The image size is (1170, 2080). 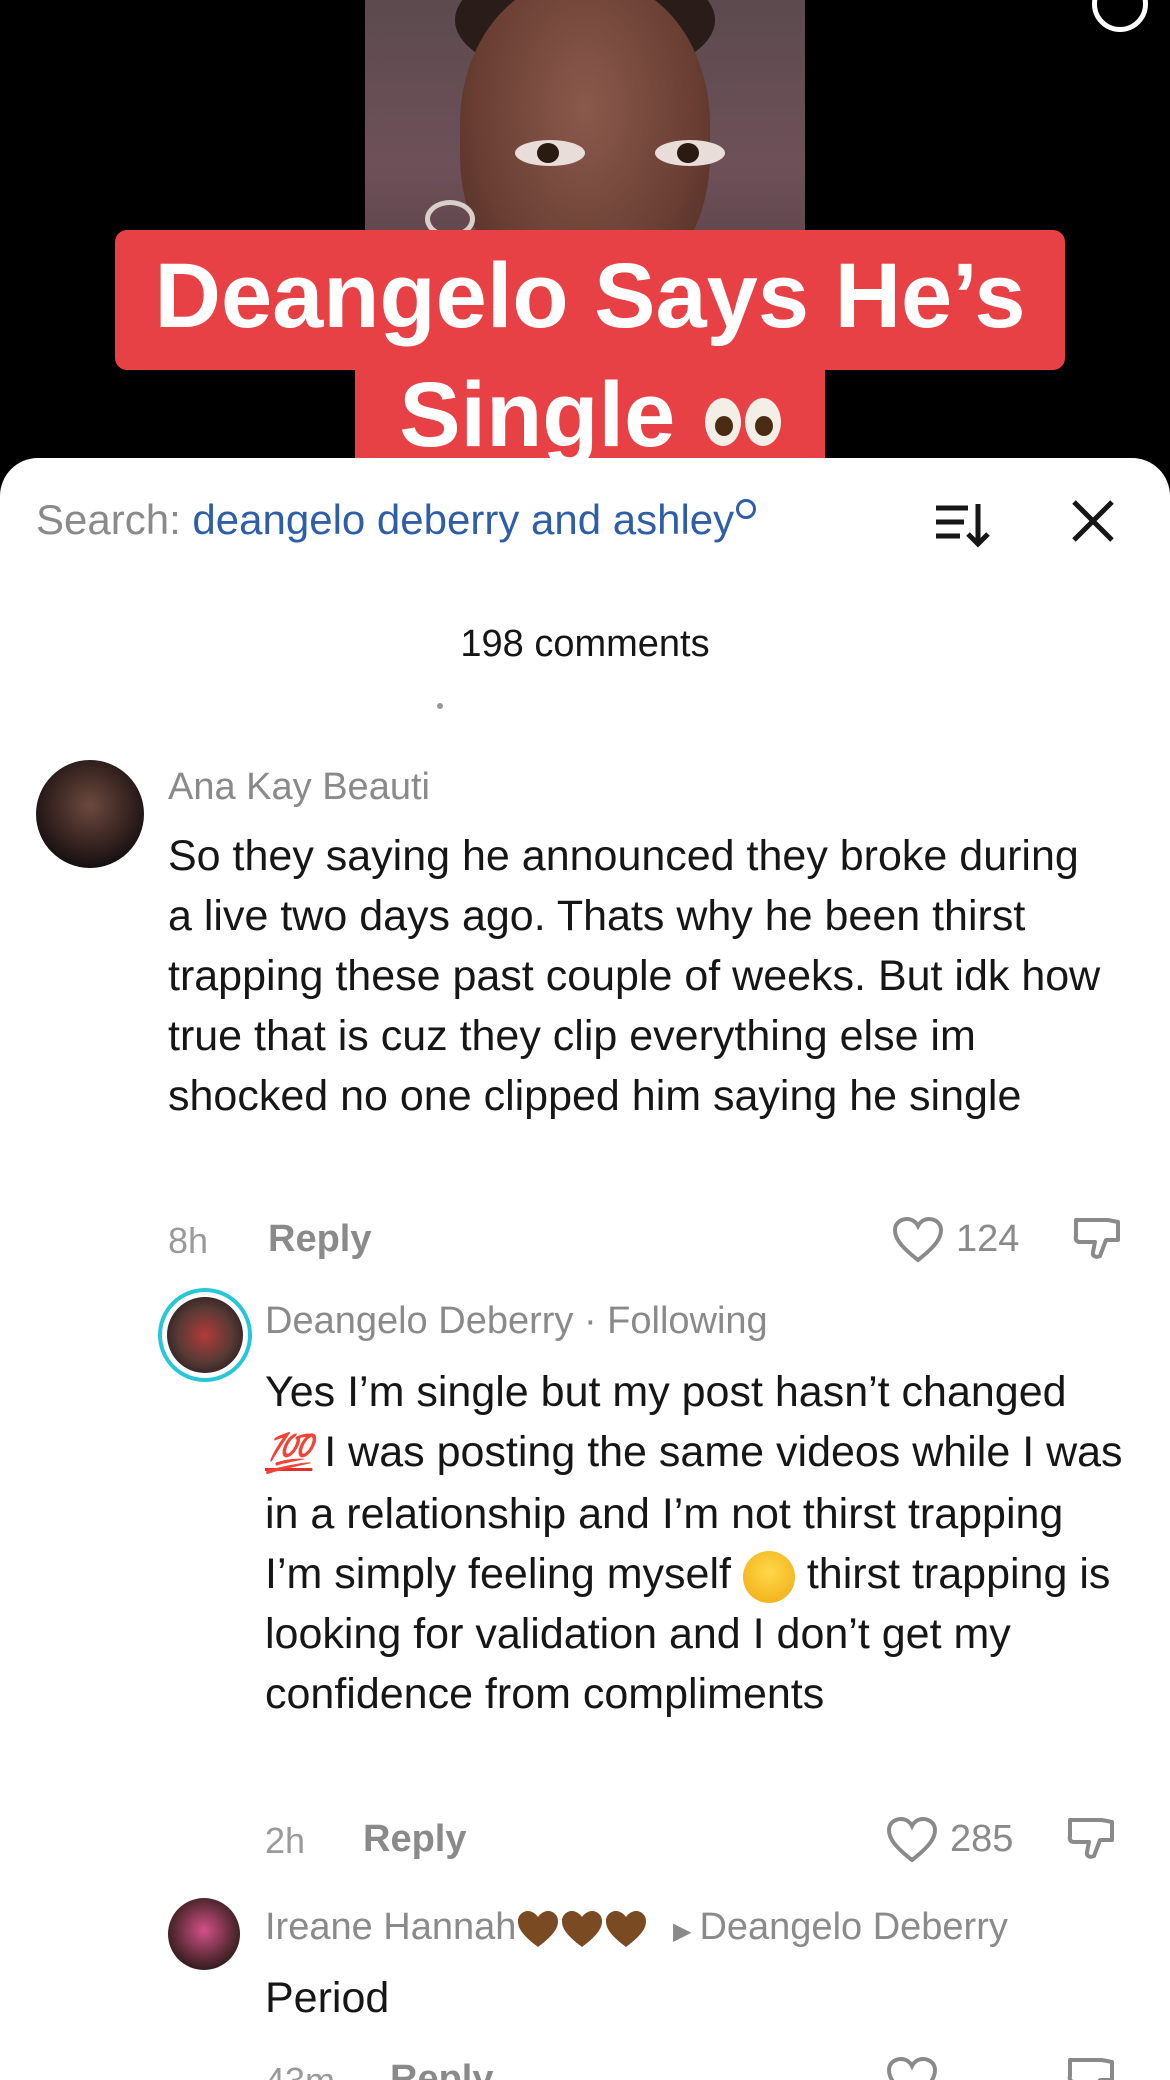 I want to click on search-label: Search:, so click(x=108, y=519).